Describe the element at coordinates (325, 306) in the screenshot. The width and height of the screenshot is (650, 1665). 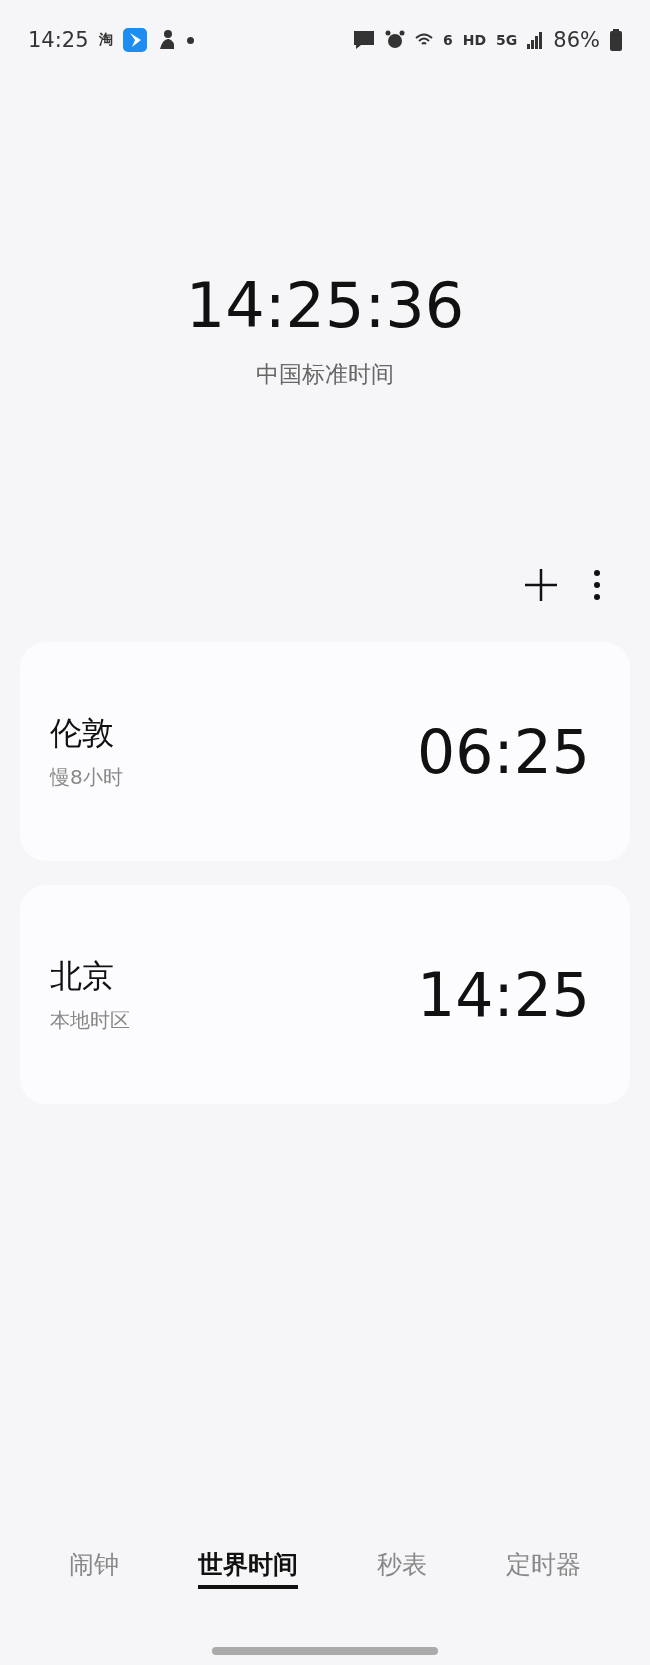
I see `current-time: 14:25:36` at that location.